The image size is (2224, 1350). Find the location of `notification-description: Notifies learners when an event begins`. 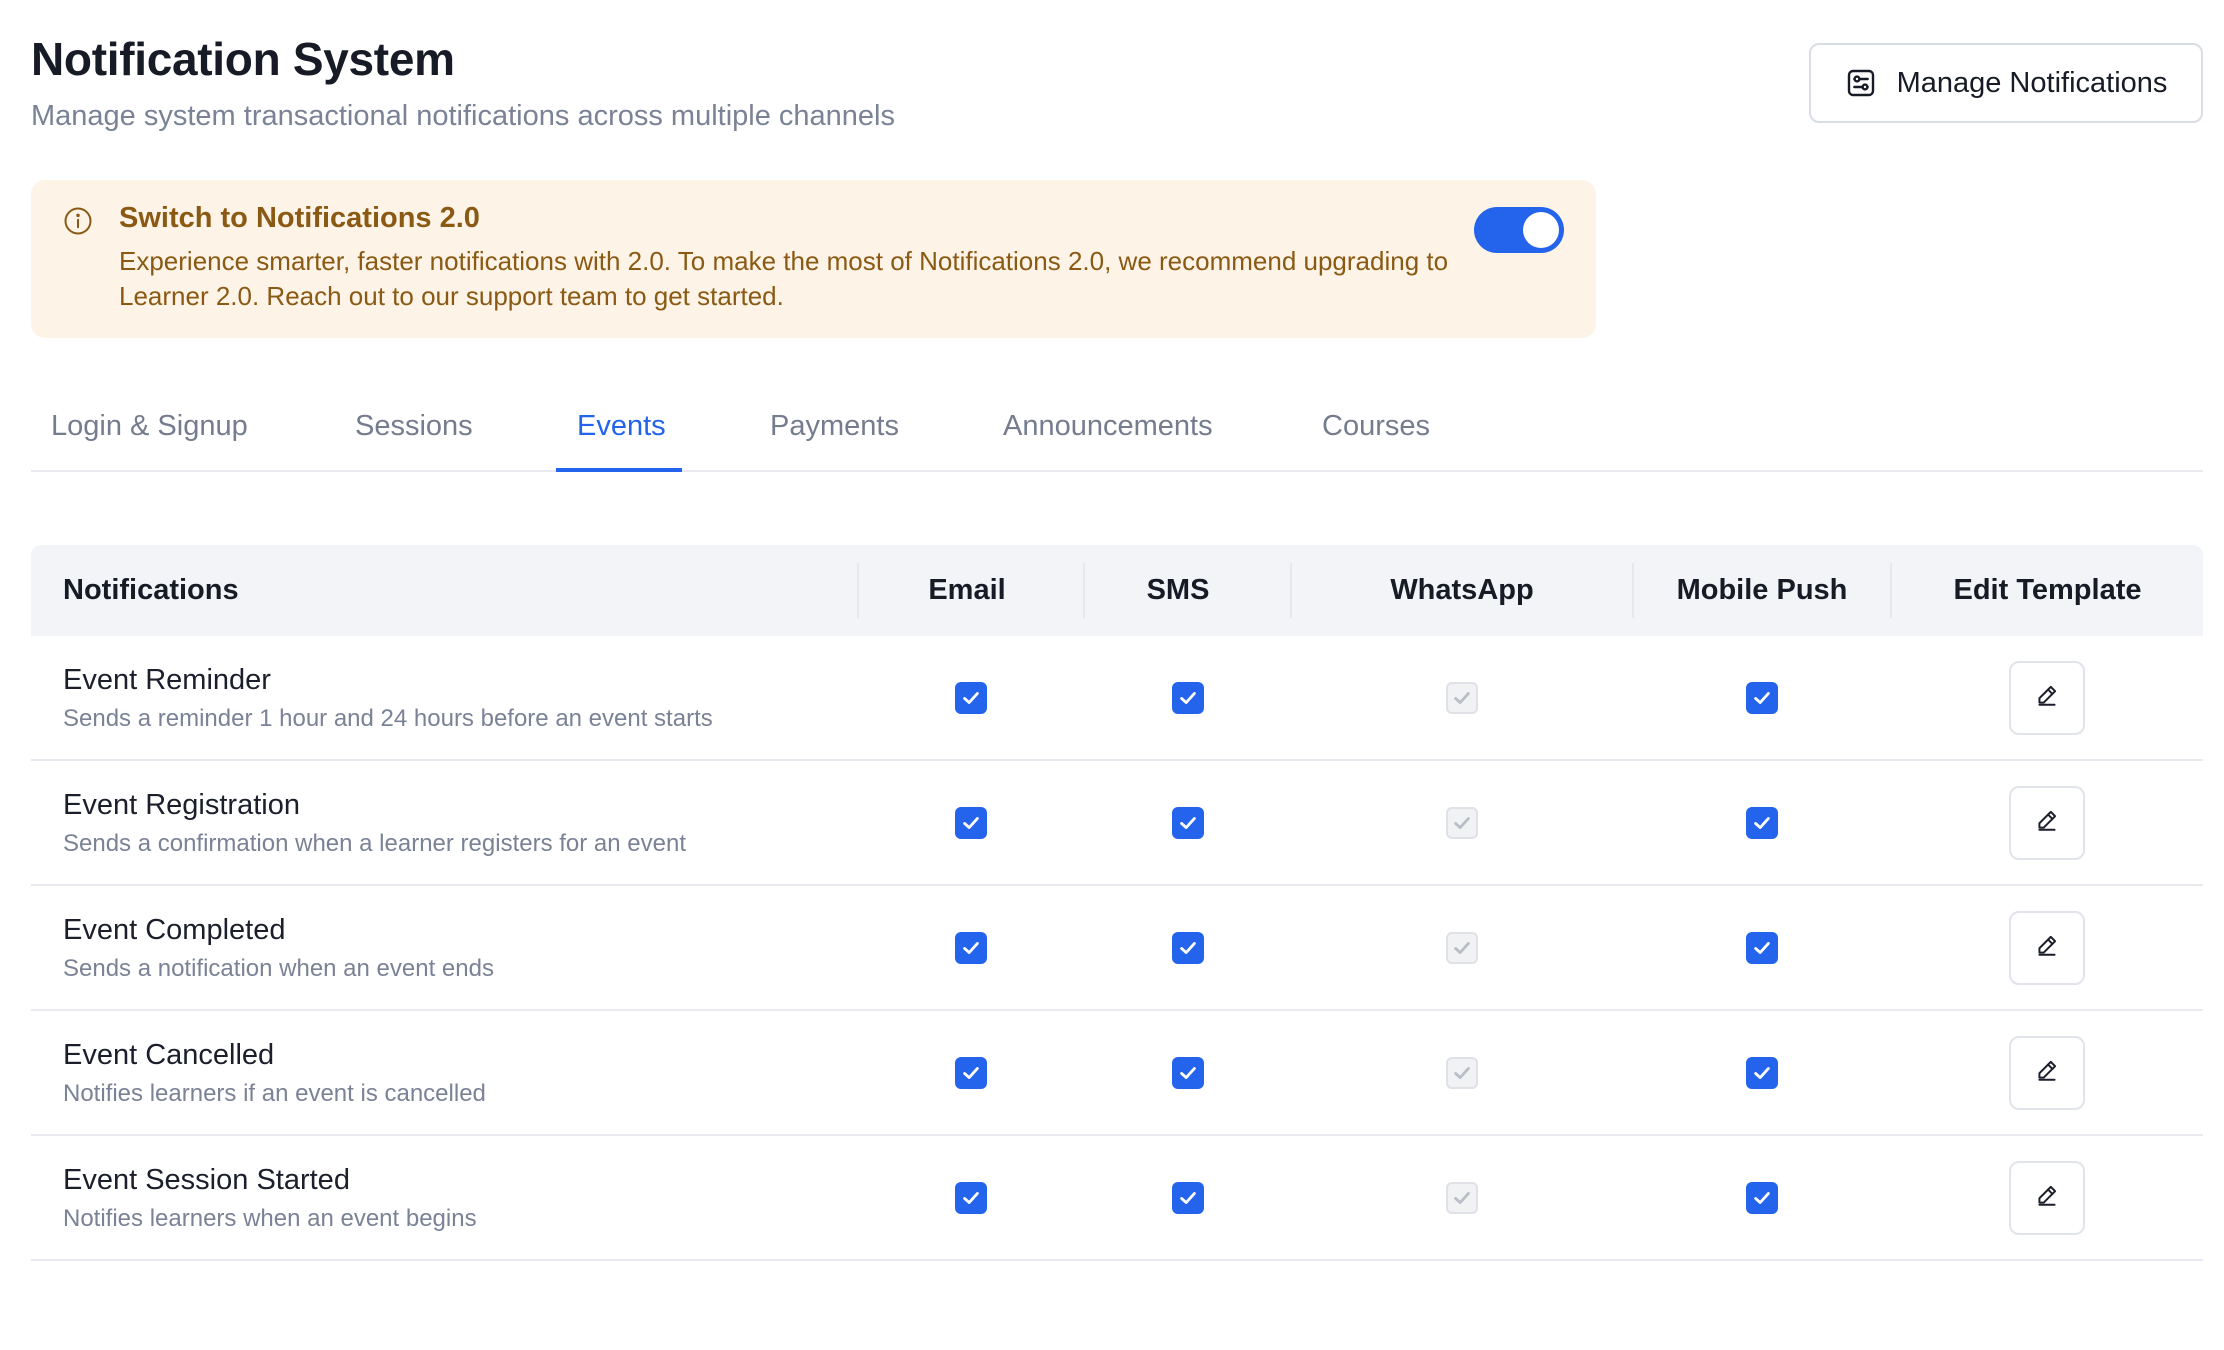

notification-description: Notifies learners when an event begins is located at coordinates (270, 1218).